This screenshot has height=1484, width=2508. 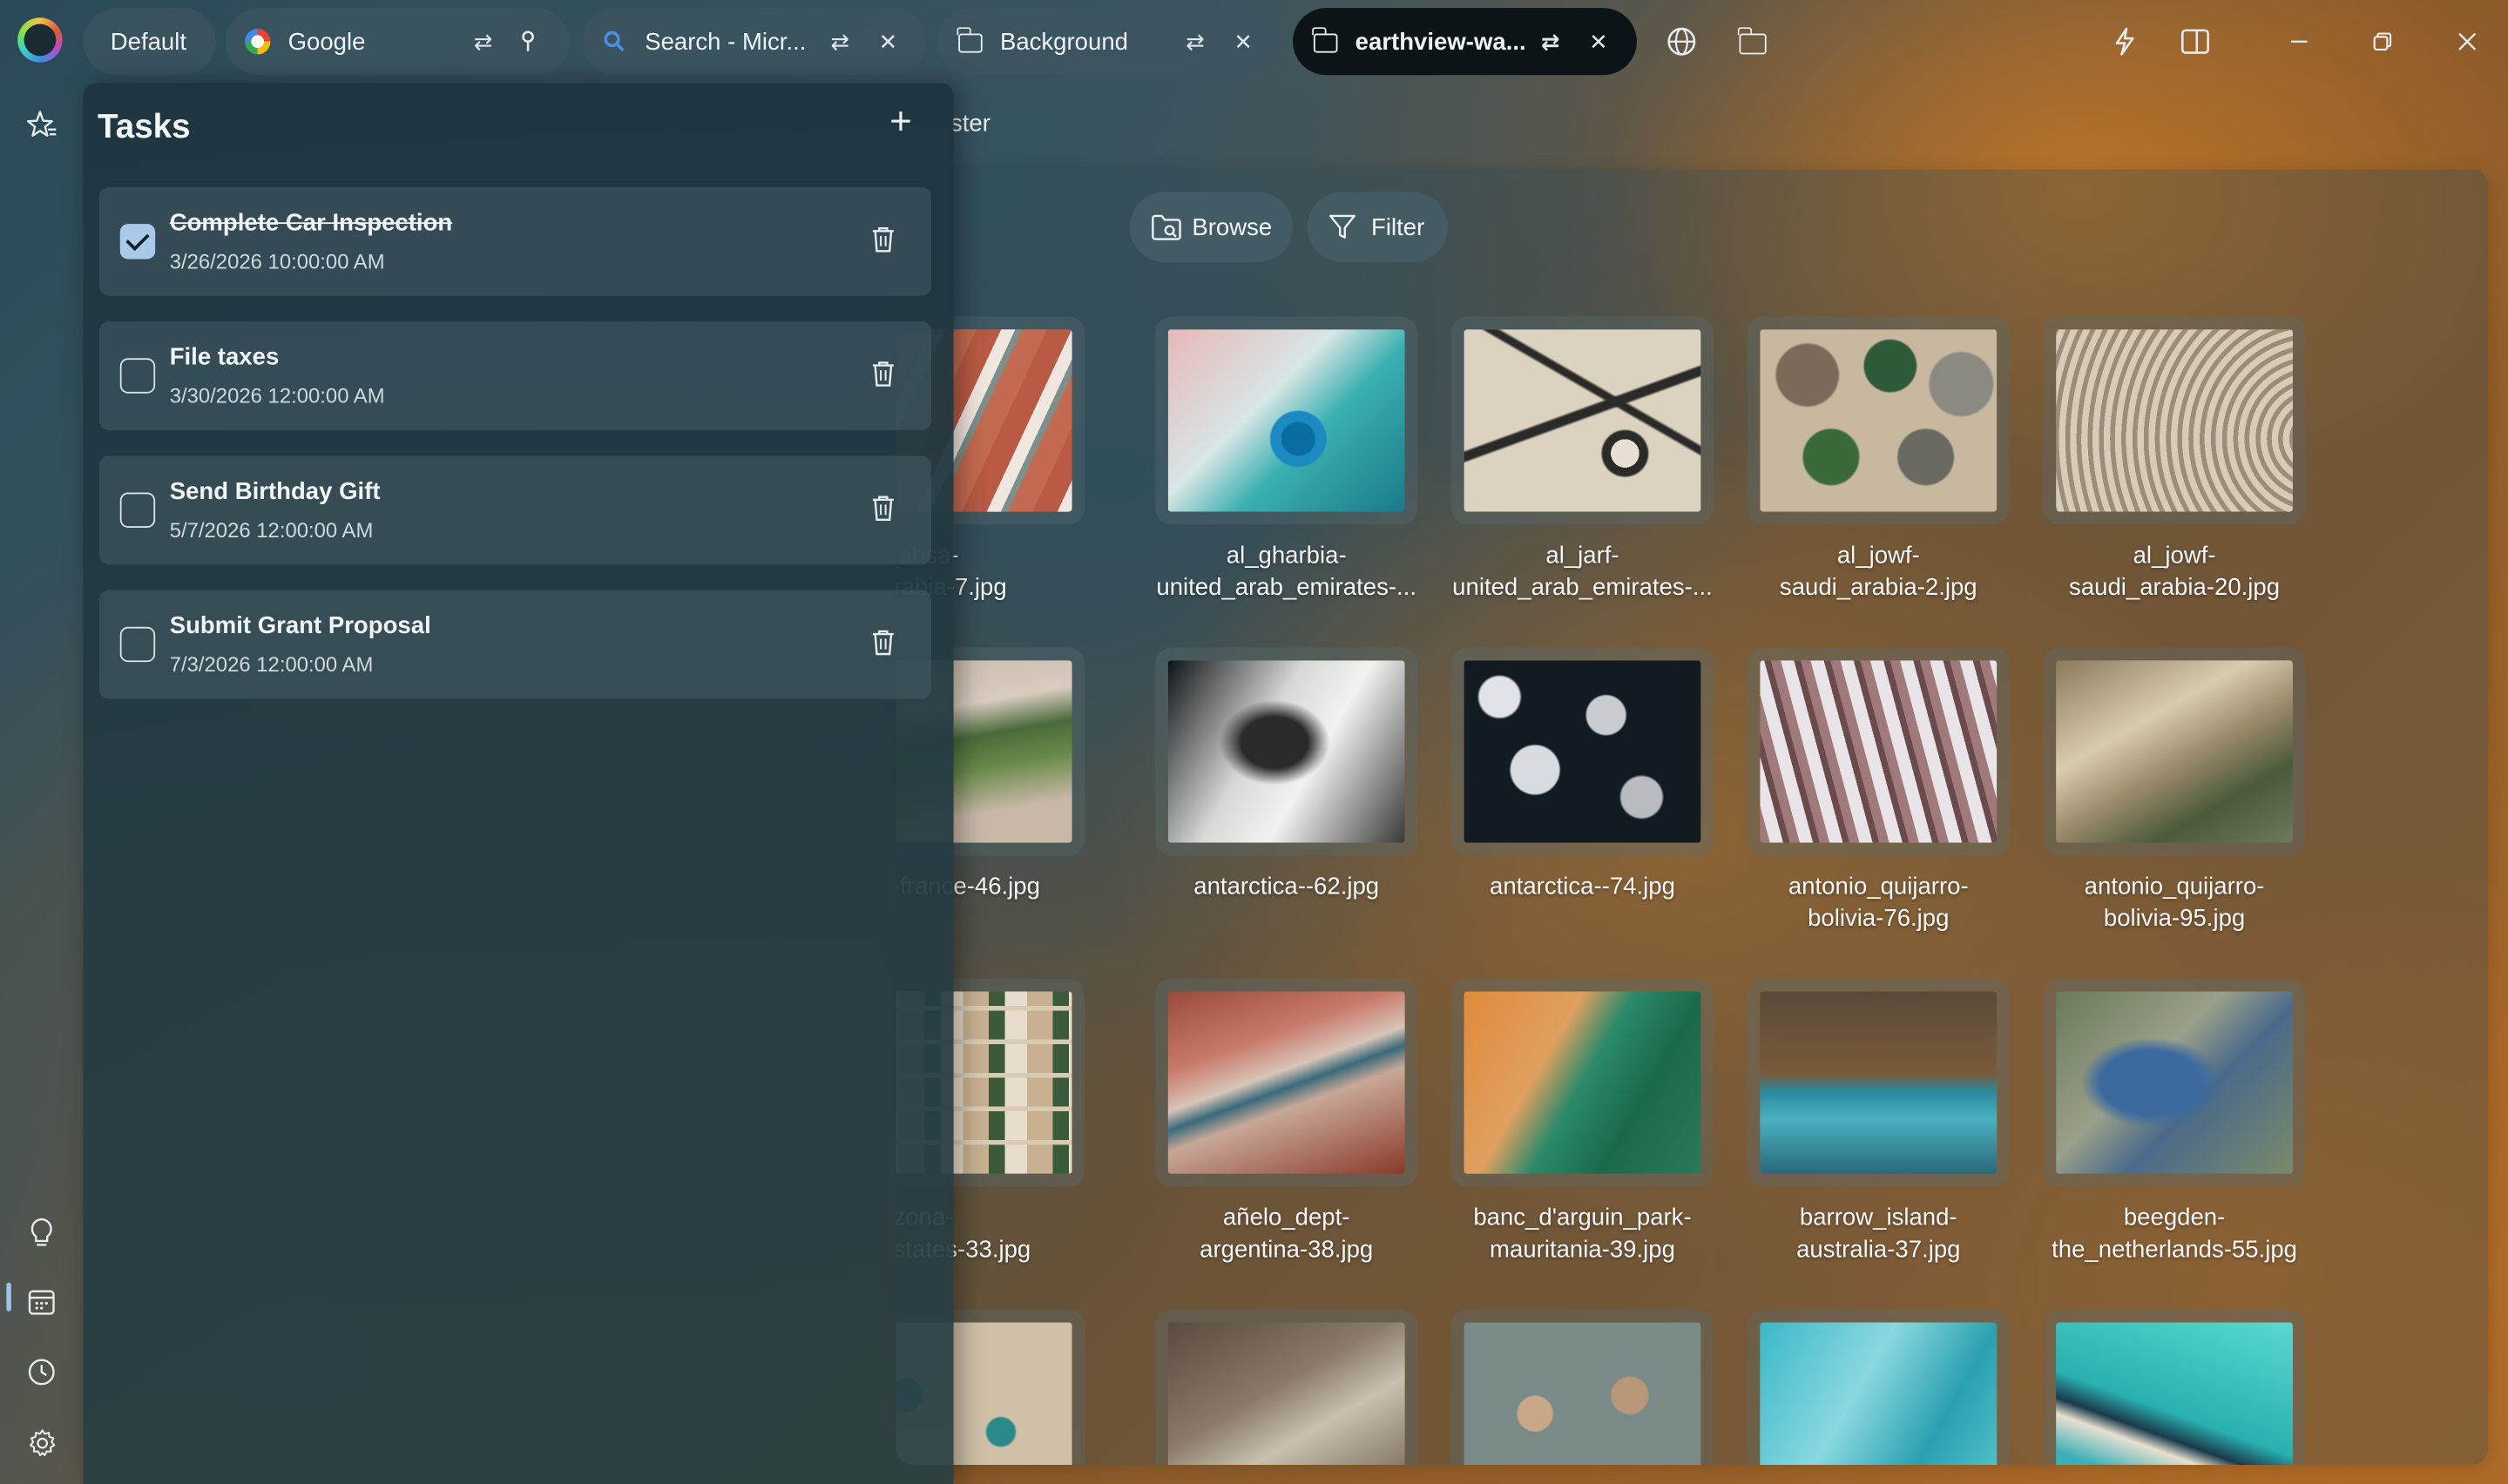 What do you see at coordinates (397, 42) in the screenshot?
I see `tab-google: Google ⇄` at bounding box center [397, 42].